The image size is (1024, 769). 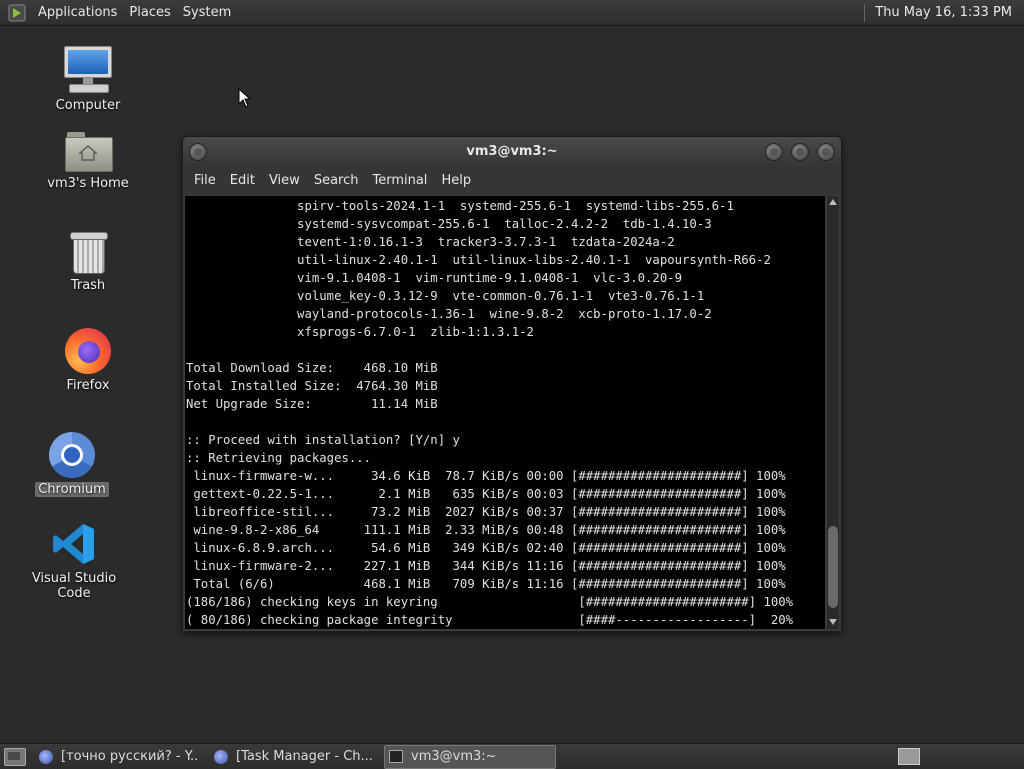 What do you see at coordinates (149, 12) in the screenshot?
I see `places-menu: Places` at bounding box center [149, 12].